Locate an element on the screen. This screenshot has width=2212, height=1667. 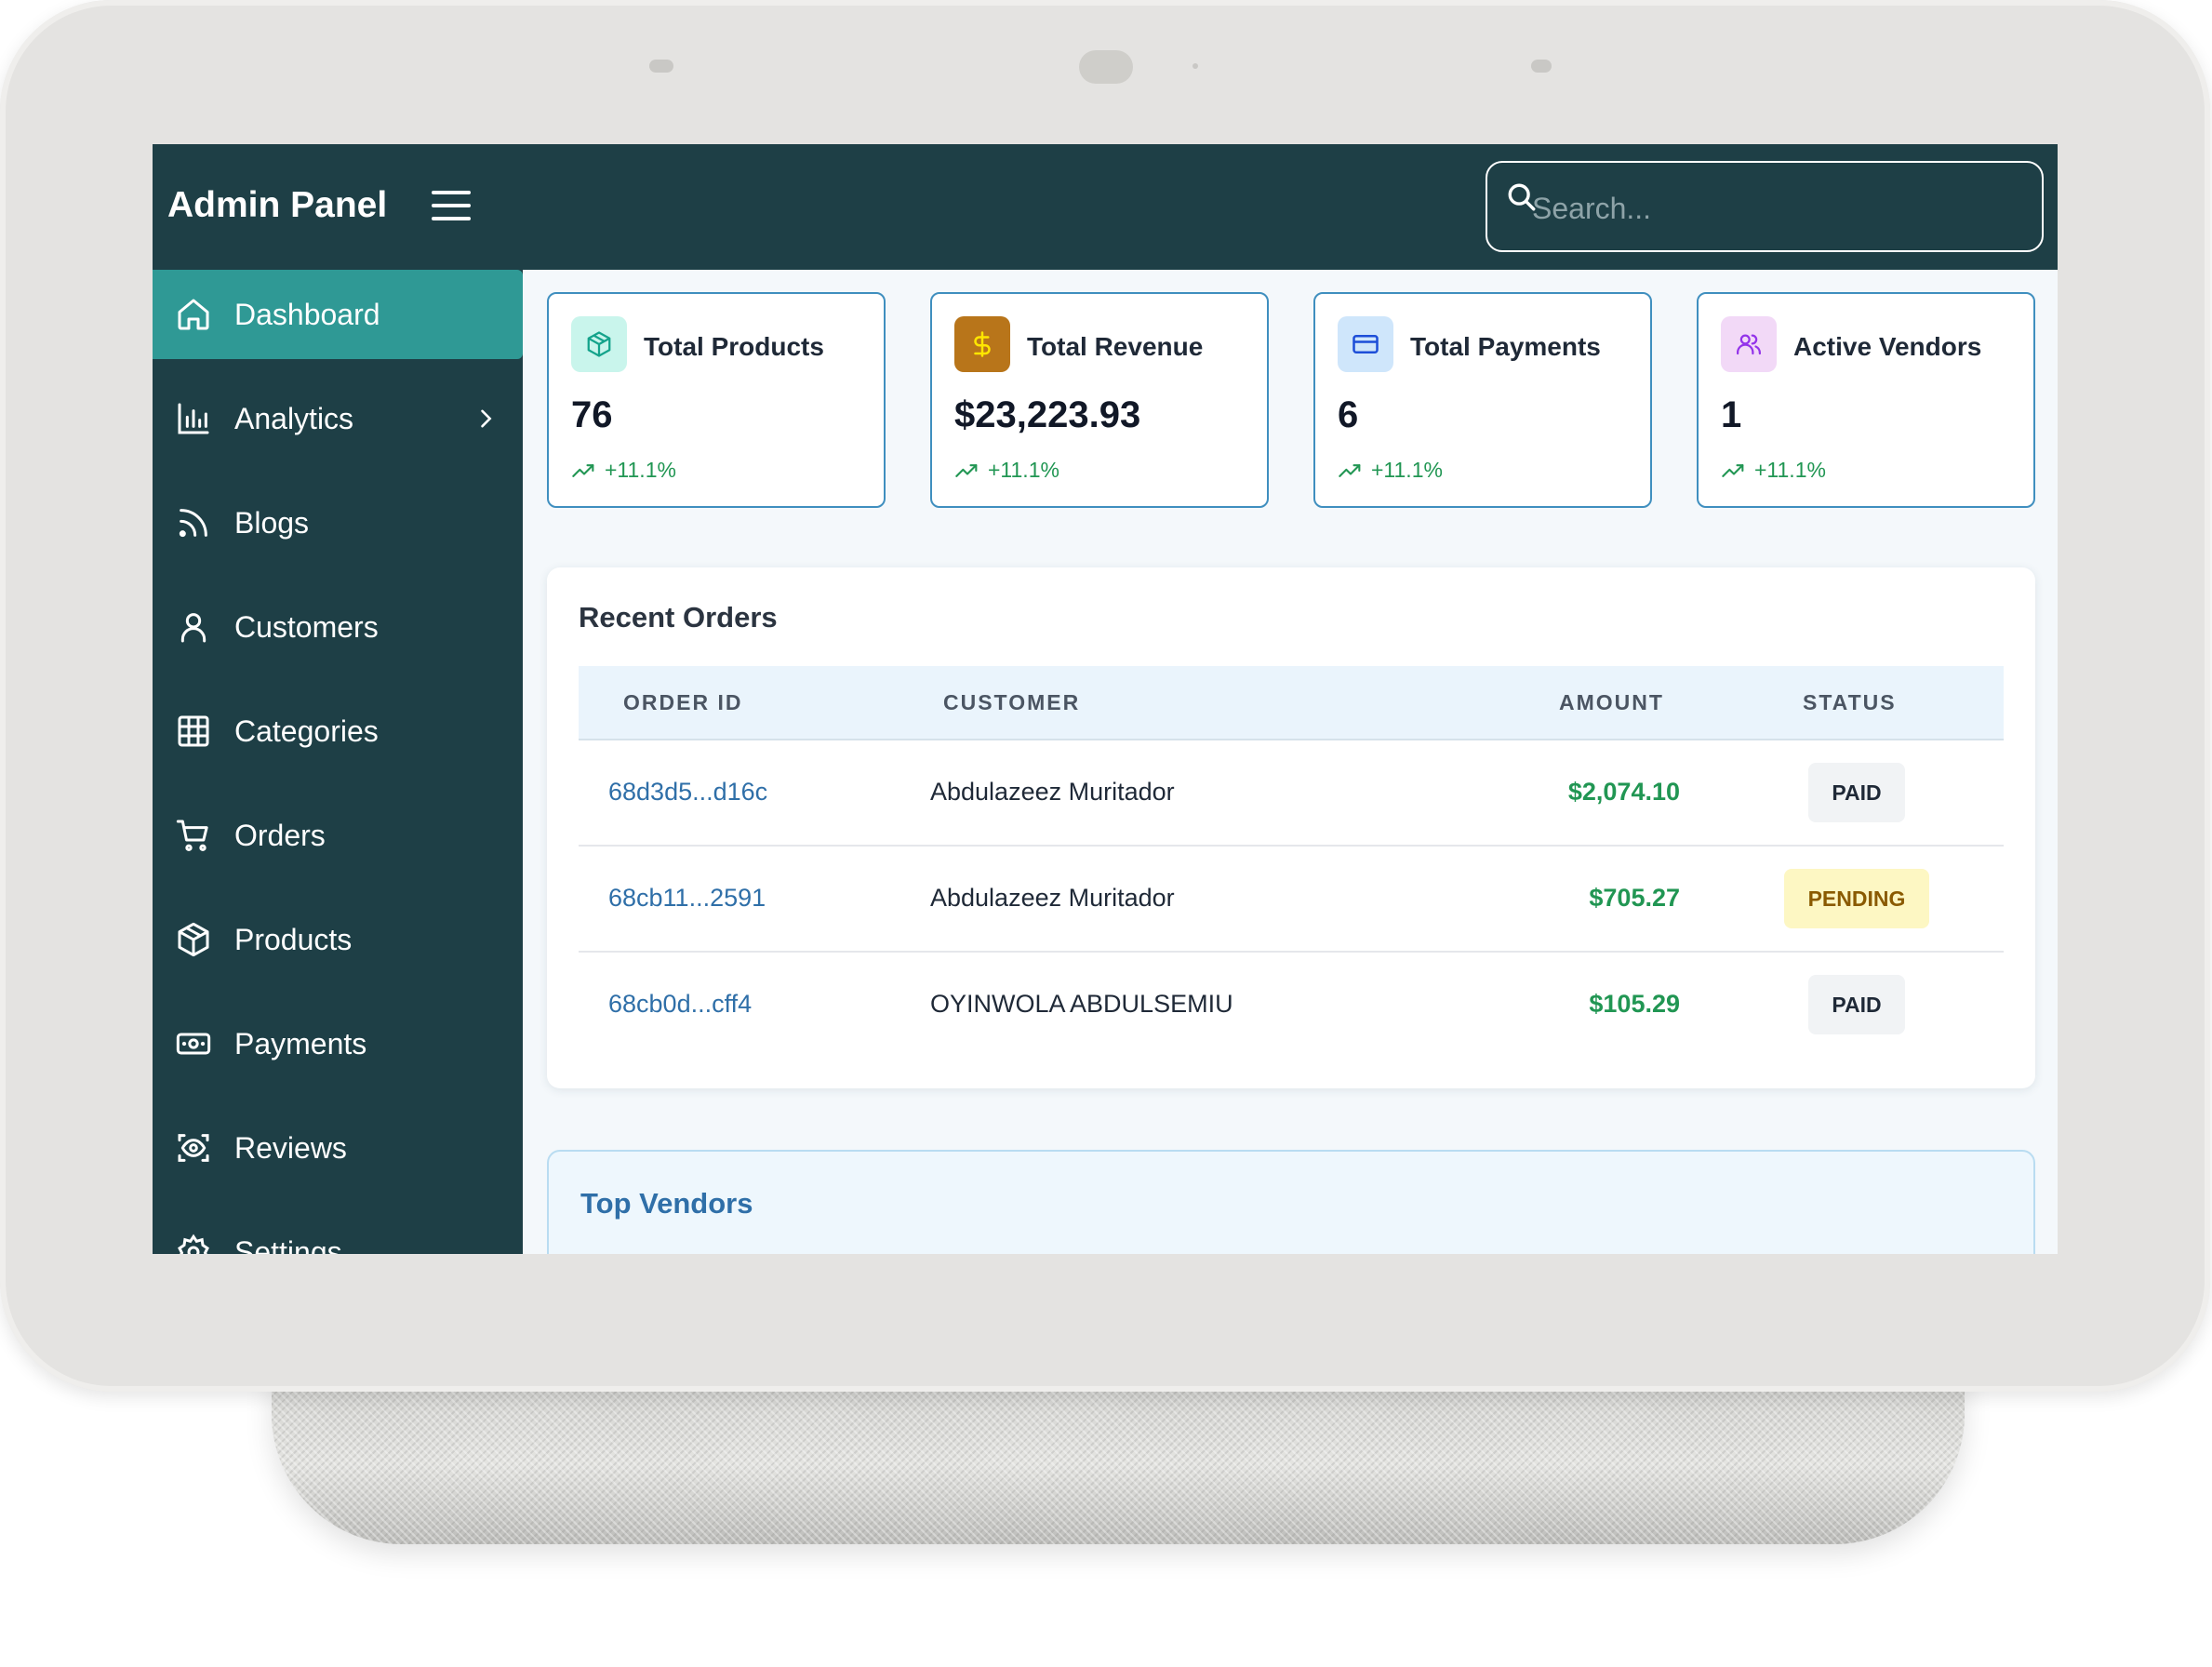
sidebar-item-categories: Categories is located at coordinates (338, 731).